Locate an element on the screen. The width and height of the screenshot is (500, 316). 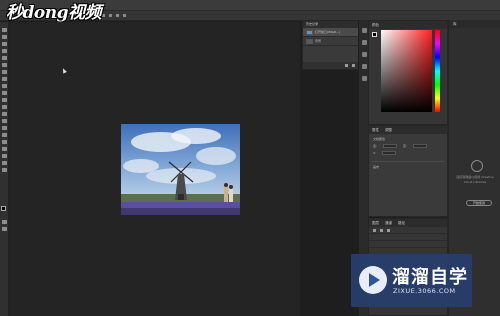
properties-panel: 属性 调整 文档属性 宽: 高: X: 画布 is located at coordinates (408, 171).